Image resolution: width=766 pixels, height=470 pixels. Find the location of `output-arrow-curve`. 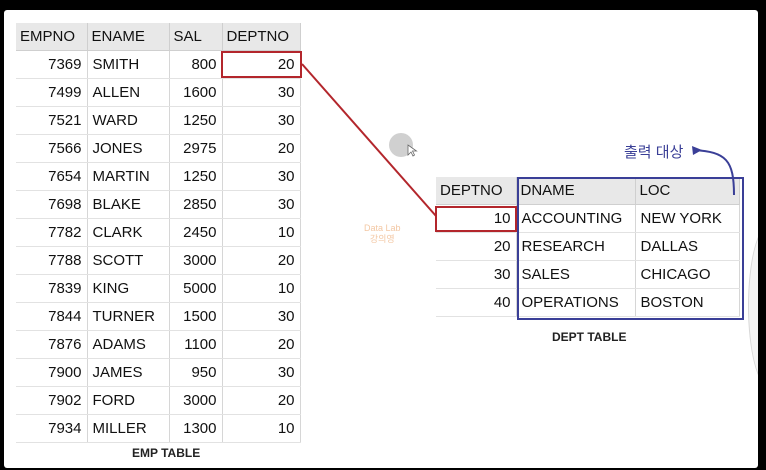

output-arrow-curve is located at coordinates (714, 172).